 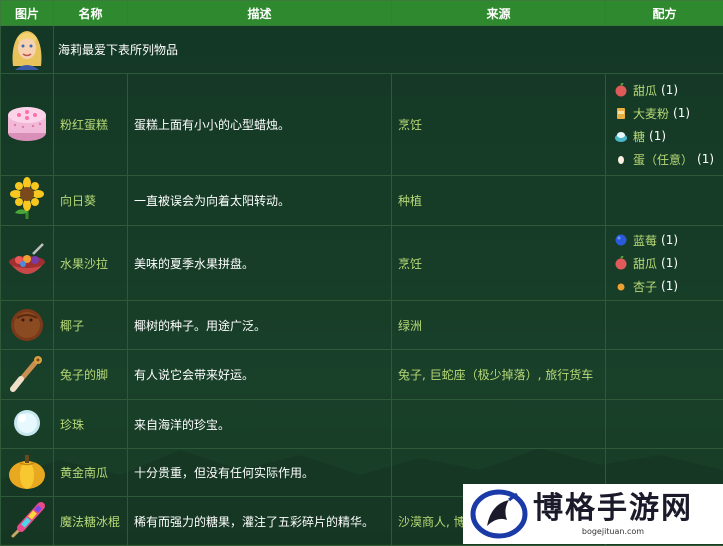 I want to click on table-row: 水果沙拉 美味的夏季水果拼盘。 烹饪 蓝莓 (1) 甜瓜 (1) 杏子 (1), so click(x=362, y=263).